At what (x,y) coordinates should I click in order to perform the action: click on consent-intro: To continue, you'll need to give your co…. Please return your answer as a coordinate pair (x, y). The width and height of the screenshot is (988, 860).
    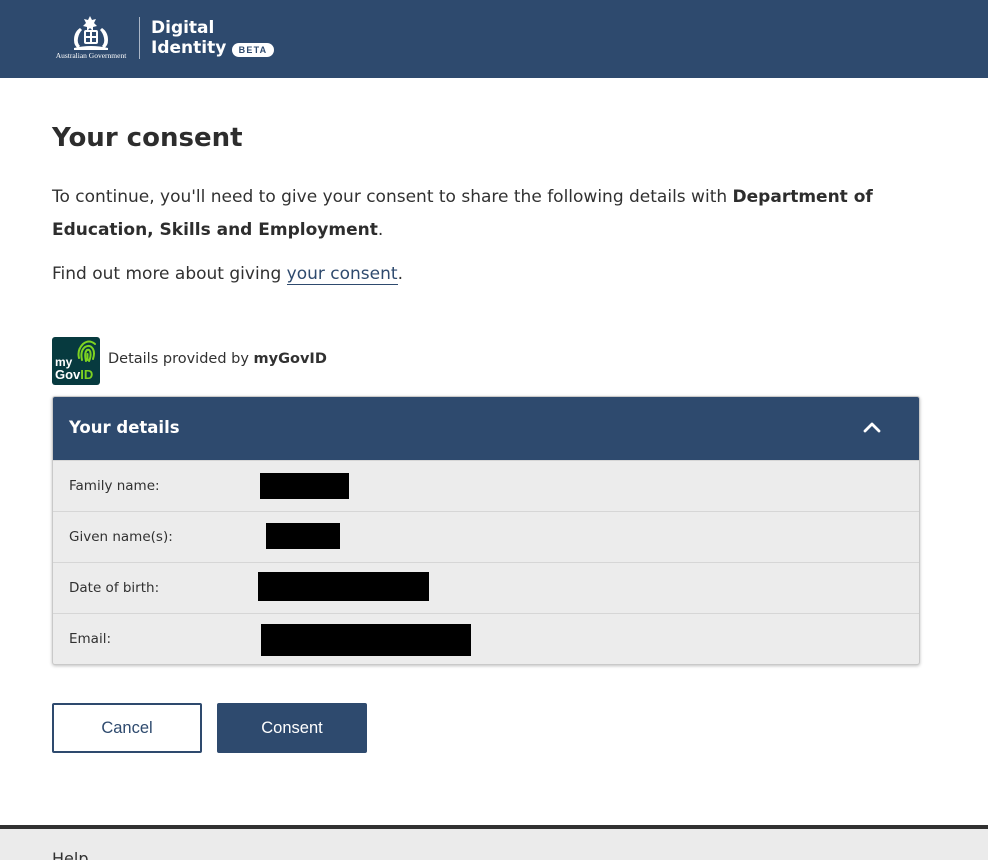
    Looking at the image, I should click on (492, 214).